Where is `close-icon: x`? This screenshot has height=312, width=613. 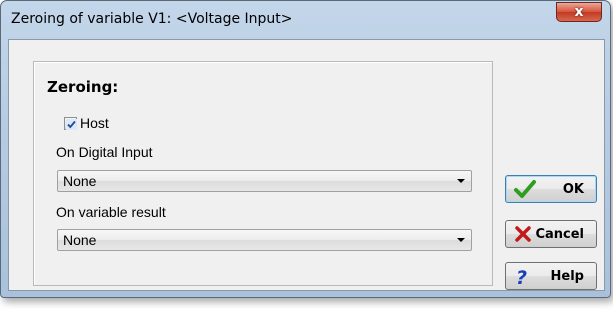
close-icon: x is located at coordinates (579, 12).